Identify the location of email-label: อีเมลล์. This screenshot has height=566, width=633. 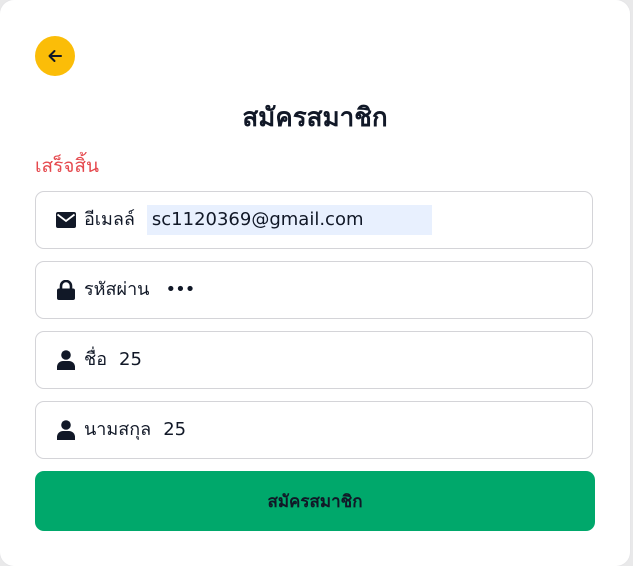
(109, 219).